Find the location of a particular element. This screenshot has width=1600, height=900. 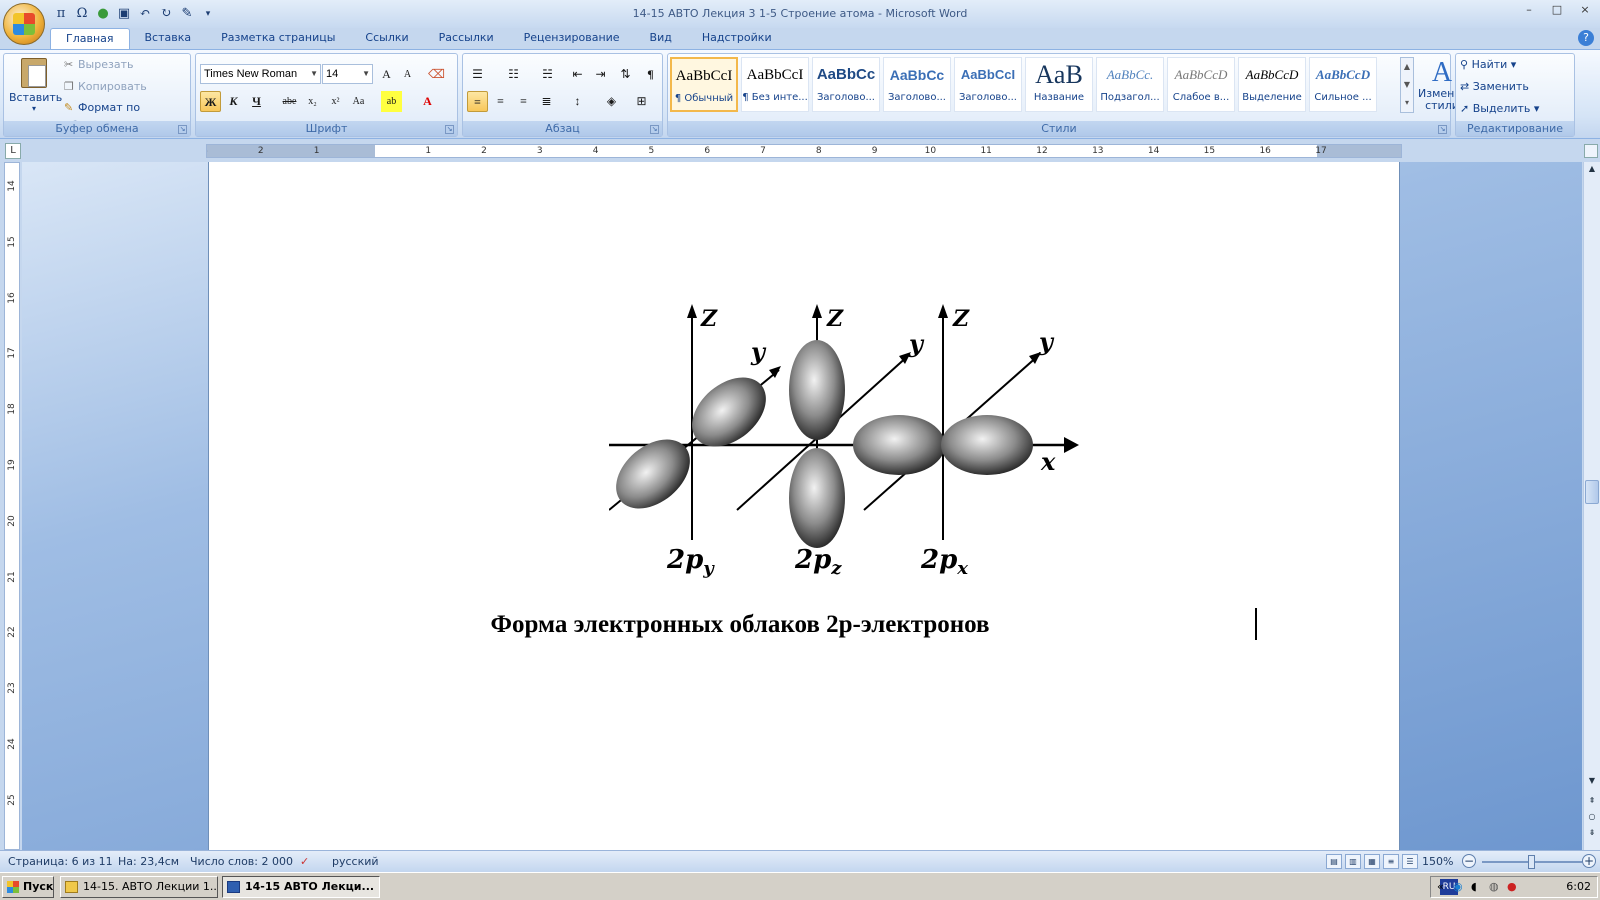

clock: 6:02 is located at coordinates (1578, 886).